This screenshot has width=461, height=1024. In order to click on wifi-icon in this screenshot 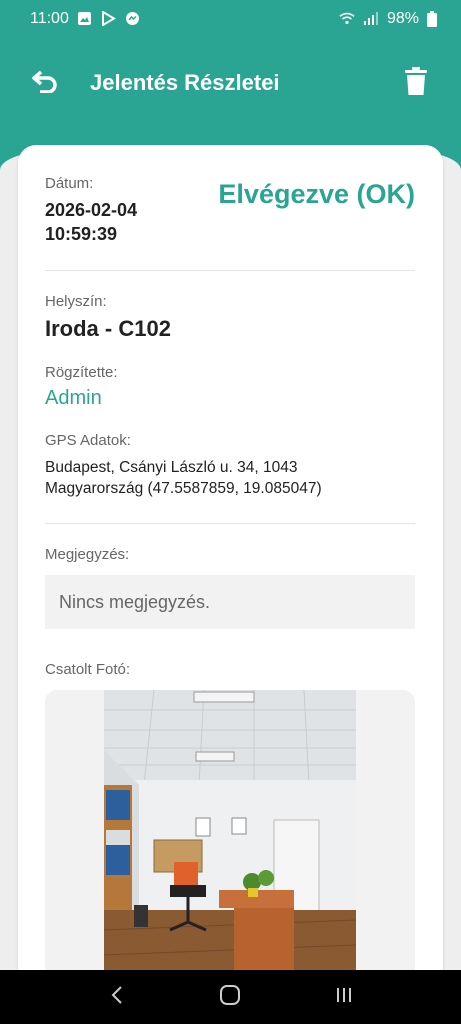, I will do `click(347, 19)`.